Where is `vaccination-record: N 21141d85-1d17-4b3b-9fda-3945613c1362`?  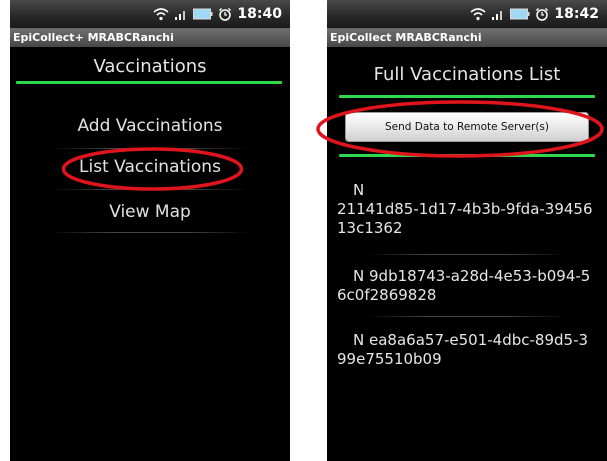 vaccination-record: N 21141d85-1d17-4b3b-9fda-3945613c1362 is located at coordinates (466, 209).